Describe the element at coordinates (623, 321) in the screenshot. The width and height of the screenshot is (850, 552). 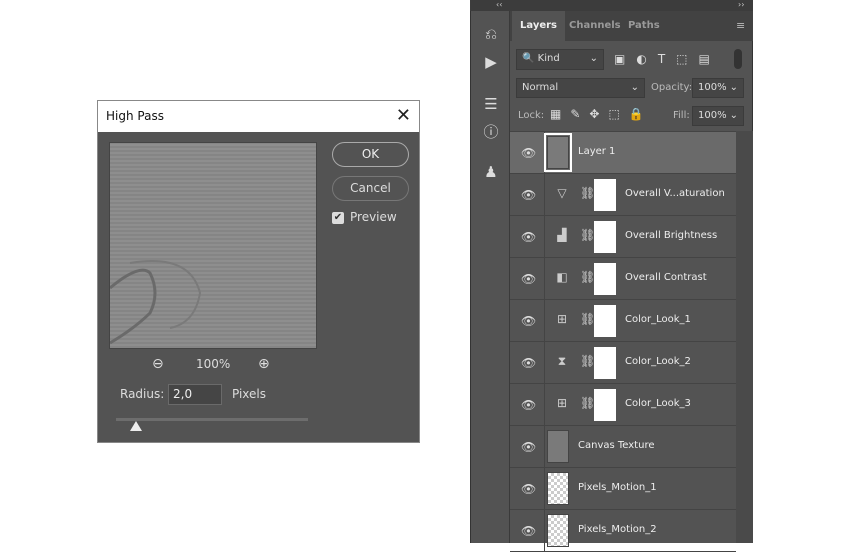
I see `layer-row: 👁 ⊞ ⛓ Color_Look_1` at that location.